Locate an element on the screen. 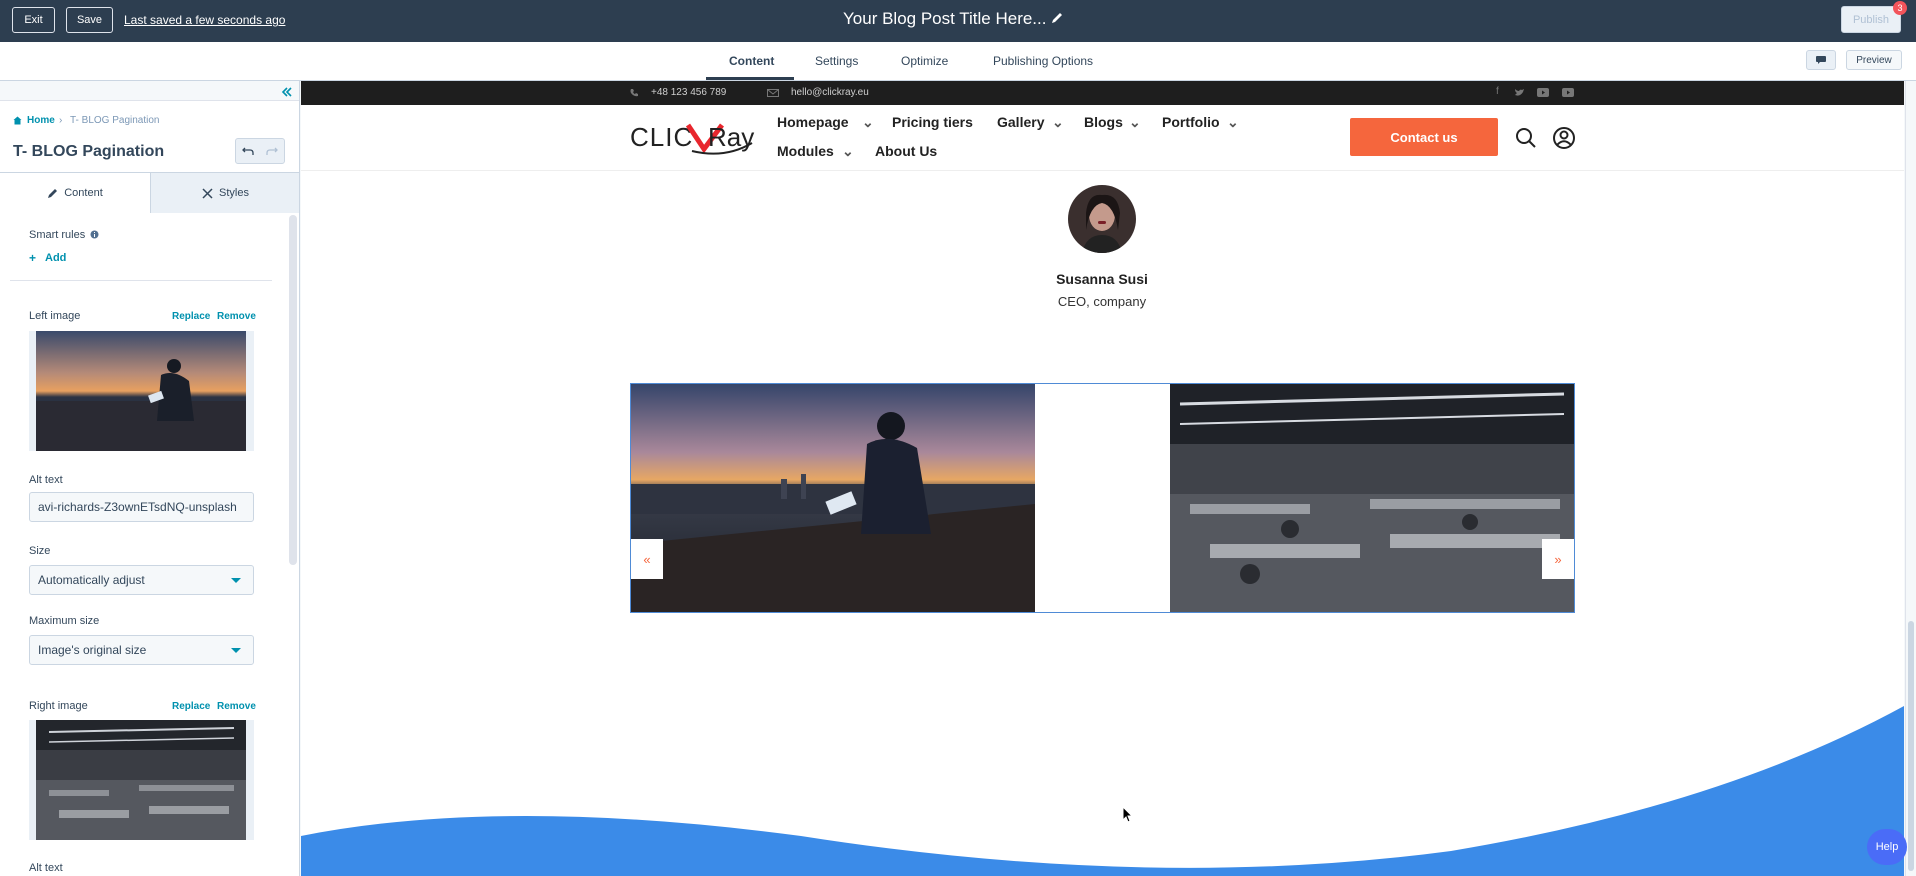 Image resolution: width=1916 pixels, height=876 pixels. panel-tab-content: Content is located at coordinates (75, 193).